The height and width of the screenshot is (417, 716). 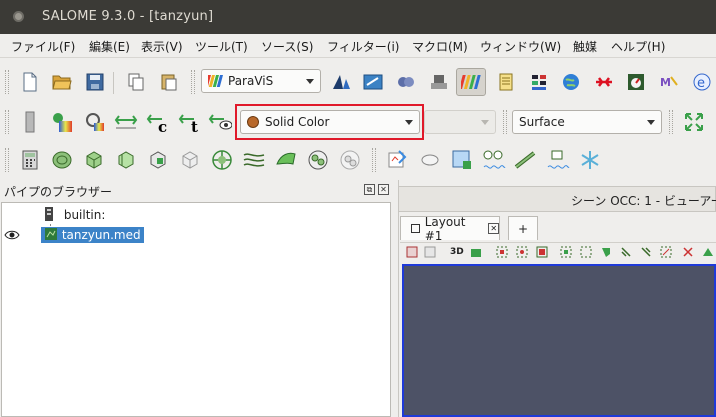 What do you see at coordinates (666, 252) in the screenshot?
I see `grow-selection-icon` at bounding box center [666, 252].